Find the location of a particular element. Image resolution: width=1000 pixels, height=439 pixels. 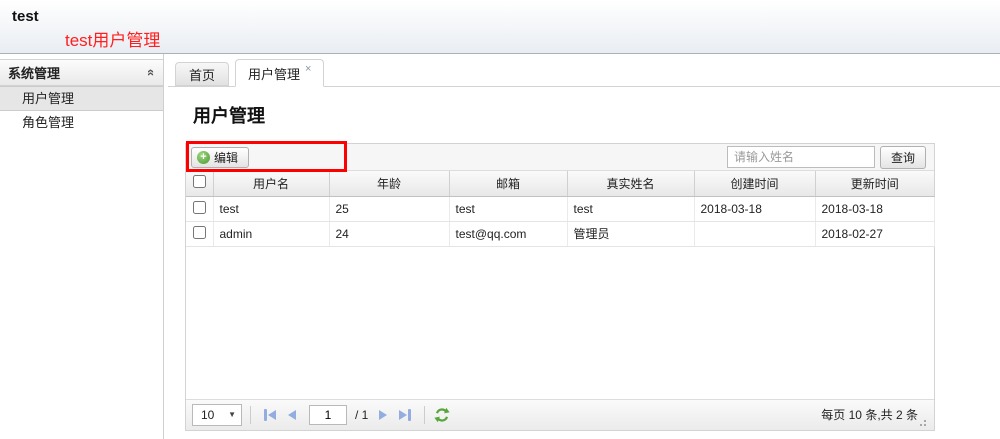

brand-logo: test is located at coordinates (25, 16).